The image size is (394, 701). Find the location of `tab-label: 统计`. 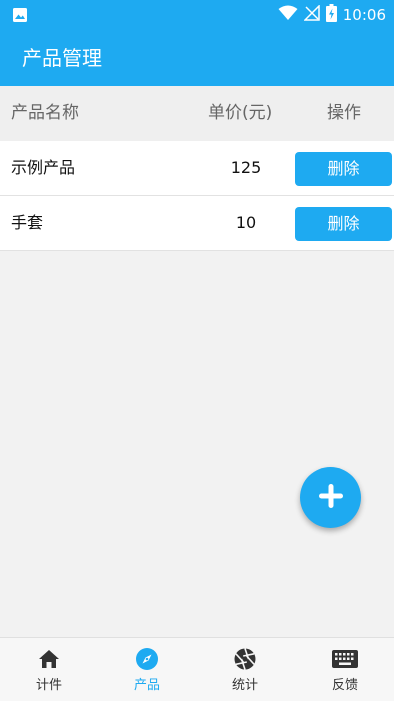

tab-label: 统计 is located at coordinates (244, 685).